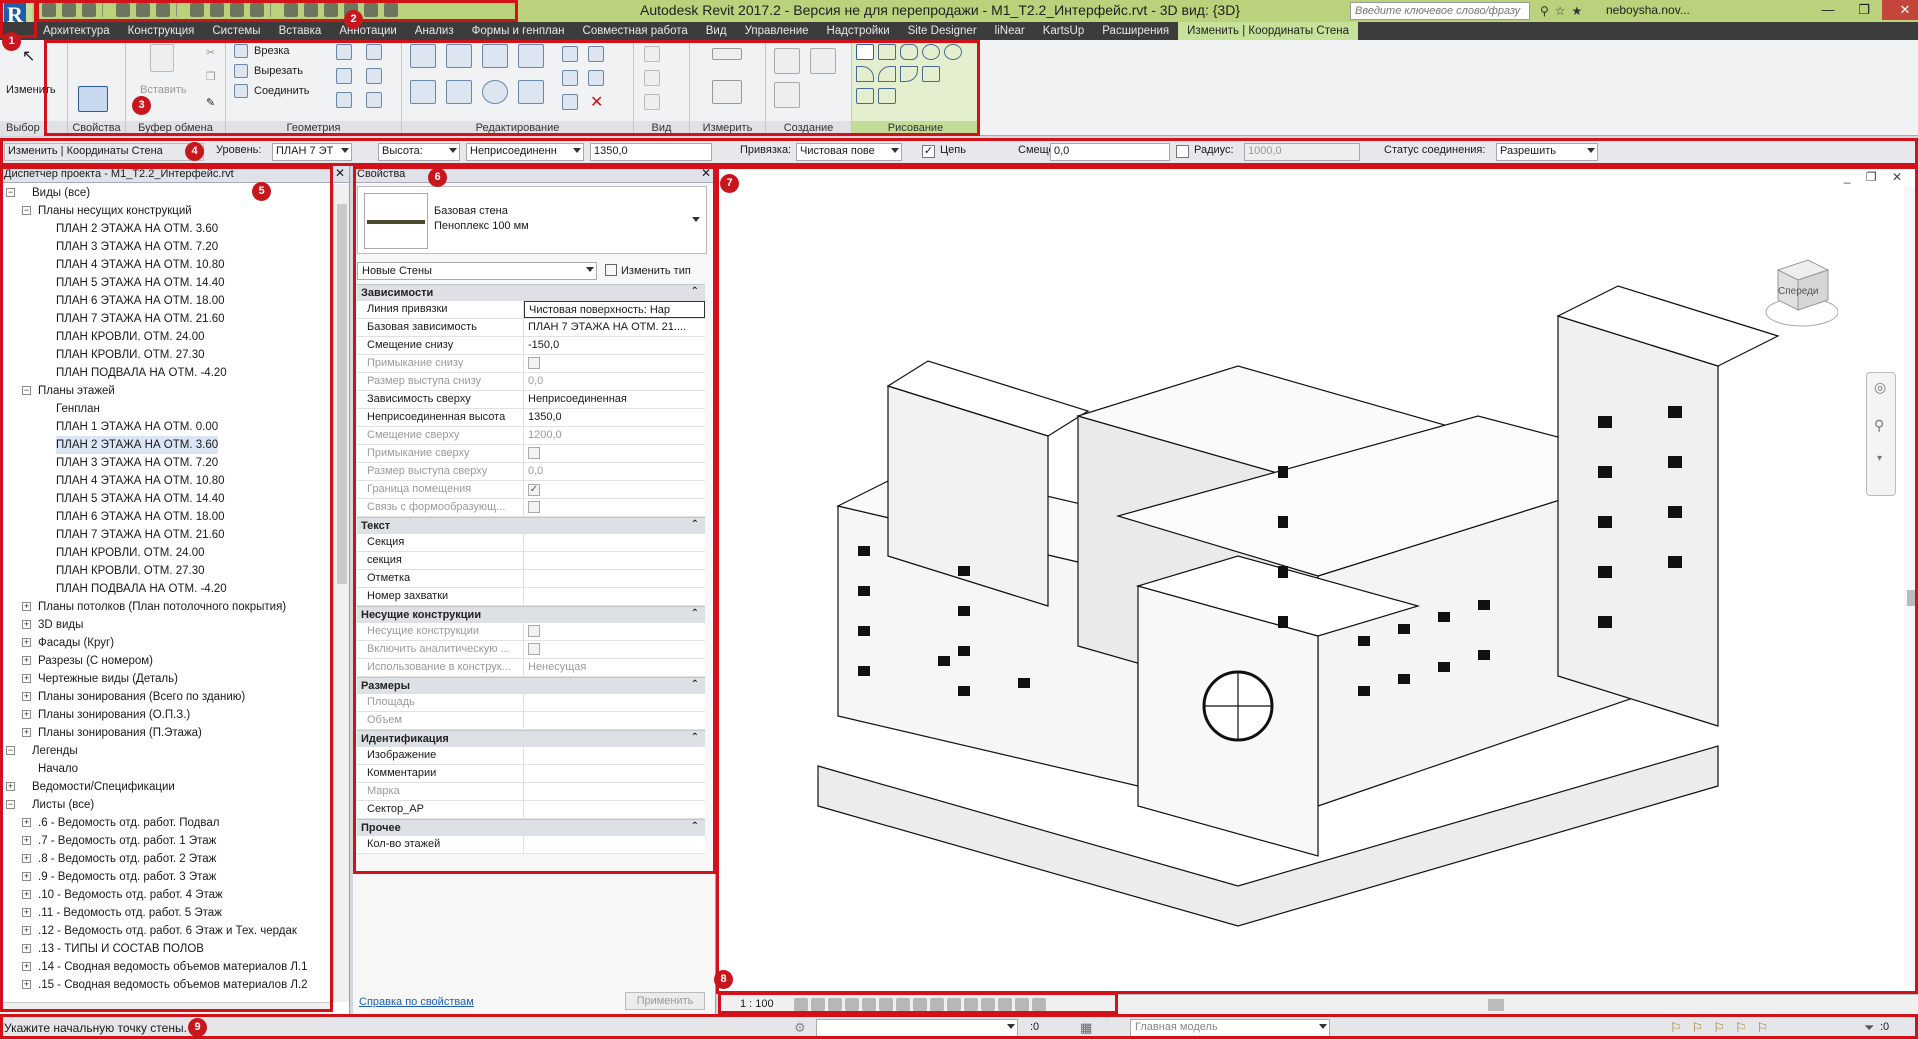 This screenshot has width=1918, height=1039. I want to click on ribbon-tab: Надстройки, so click(858, 31).